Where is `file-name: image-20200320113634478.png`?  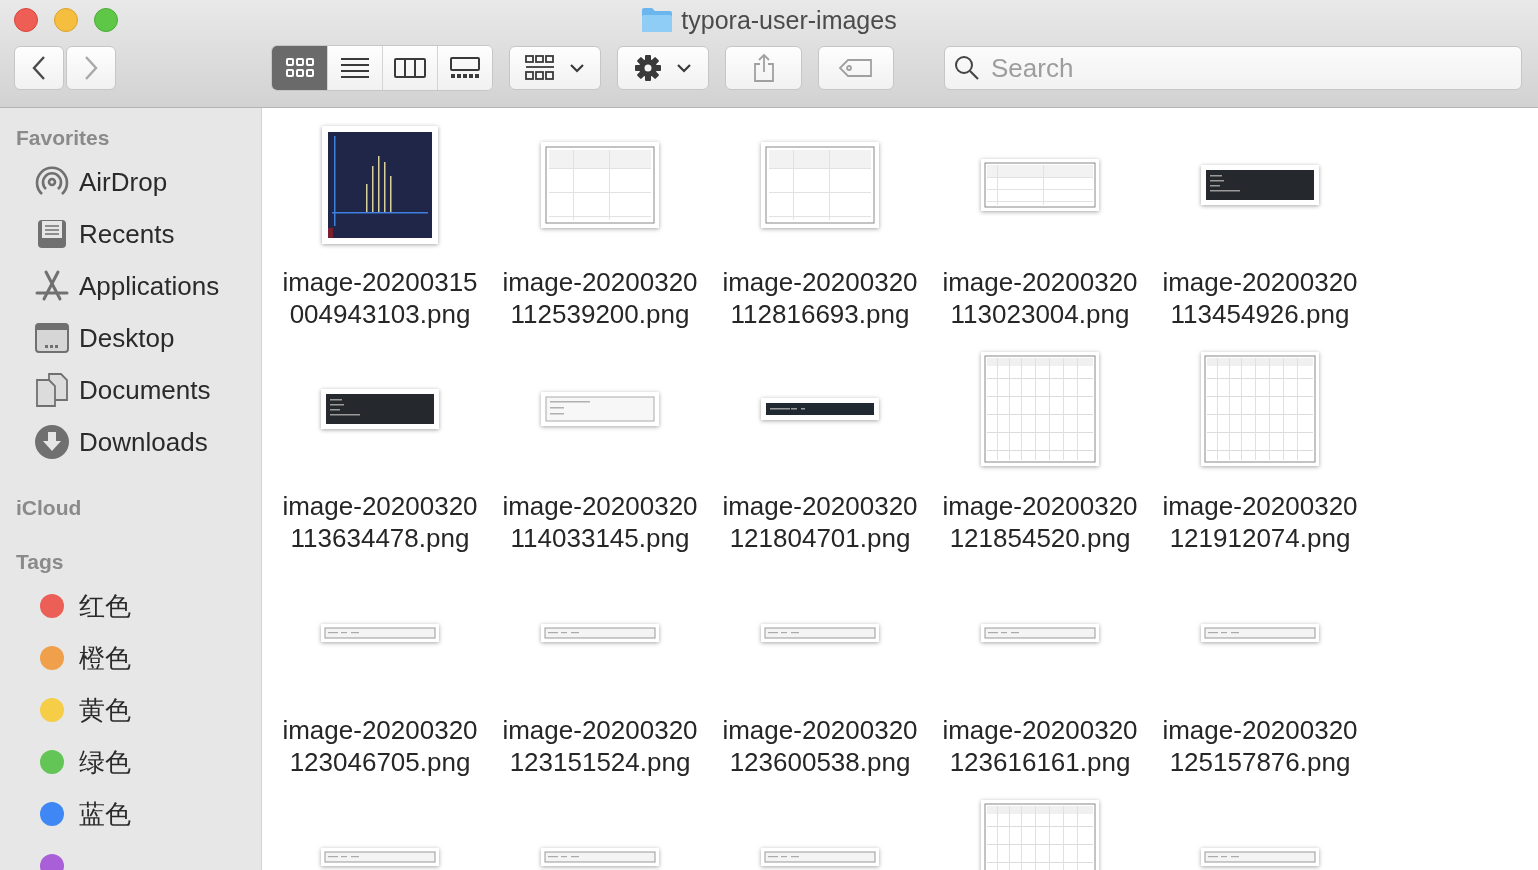
file-name: image-20200320113634478.png is located at coordinates (380, 522).